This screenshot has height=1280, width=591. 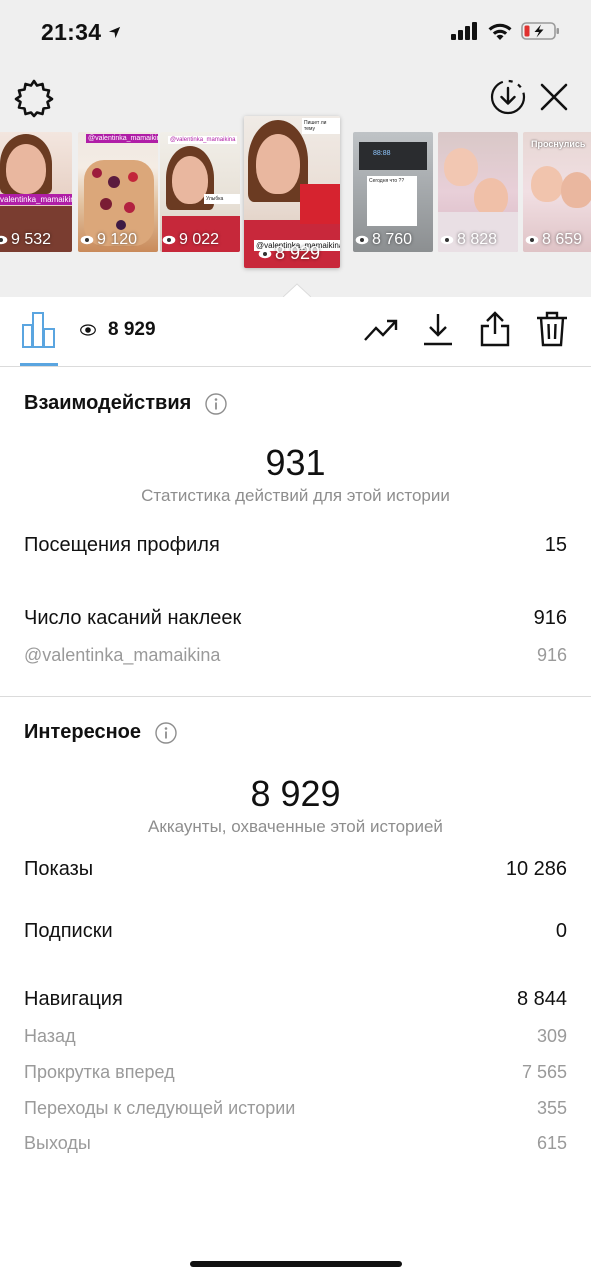 What do you see at coordinates (295, 999) in the screenshot?
I see `navigation-row: Навигация 8 844` at bounding box center [295, 999].